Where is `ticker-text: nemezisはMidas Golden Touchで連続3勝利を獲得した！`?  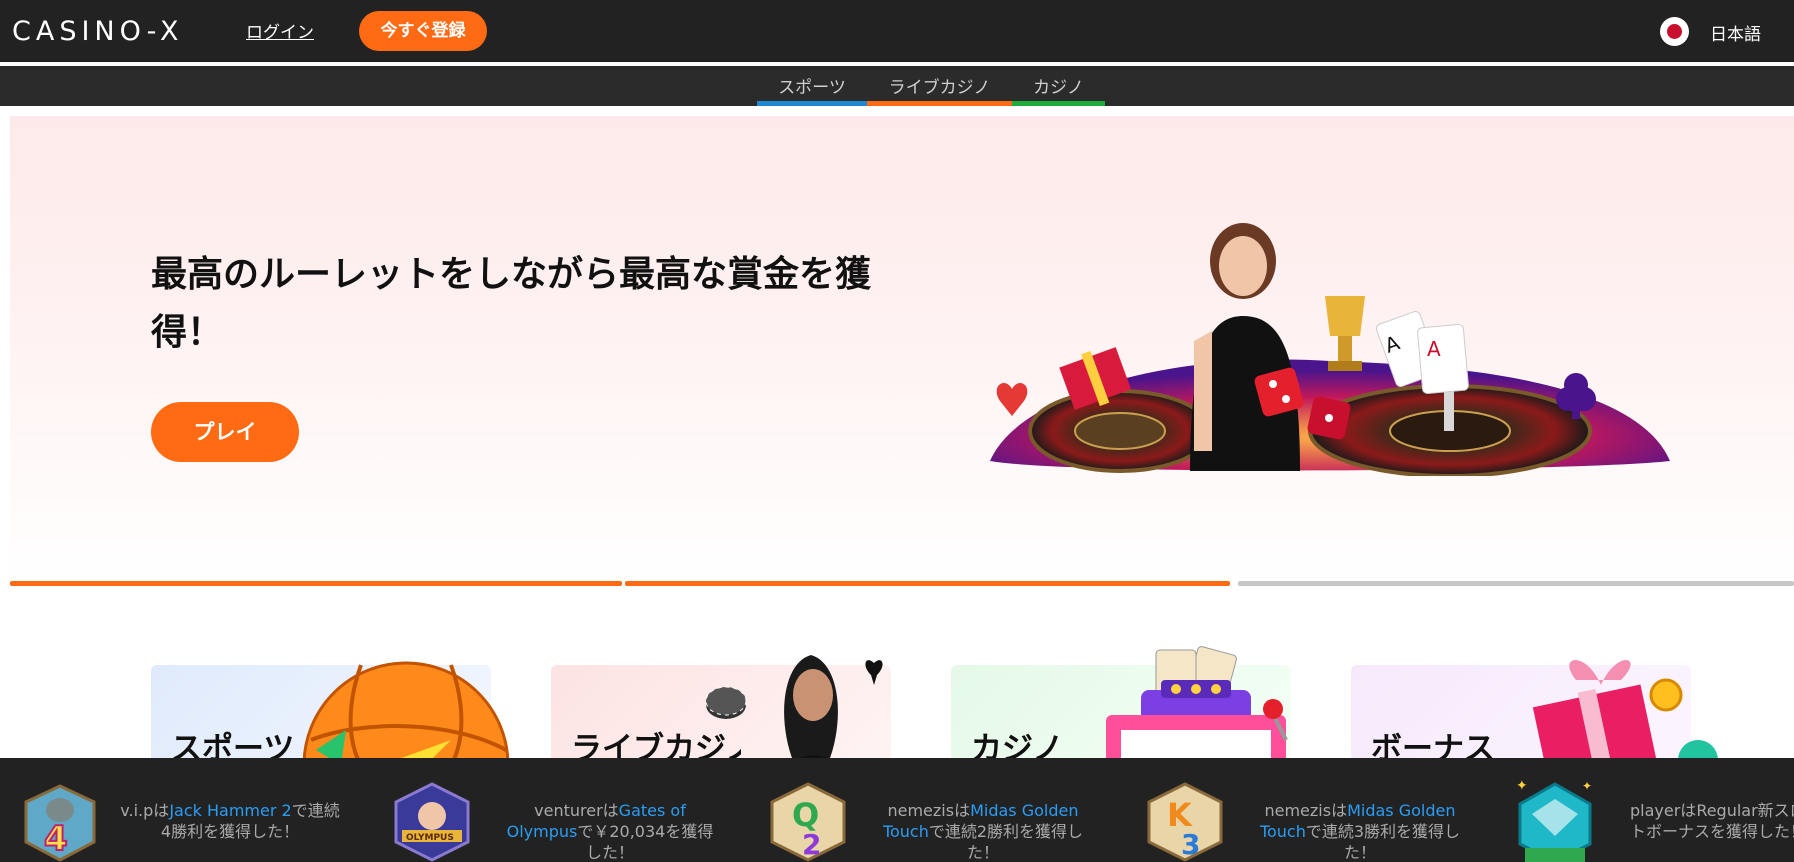
ticker-text: nemezisはMidas Golden Touchで連続3勝利を獲得した！ is located at coordinates (1360, 831).